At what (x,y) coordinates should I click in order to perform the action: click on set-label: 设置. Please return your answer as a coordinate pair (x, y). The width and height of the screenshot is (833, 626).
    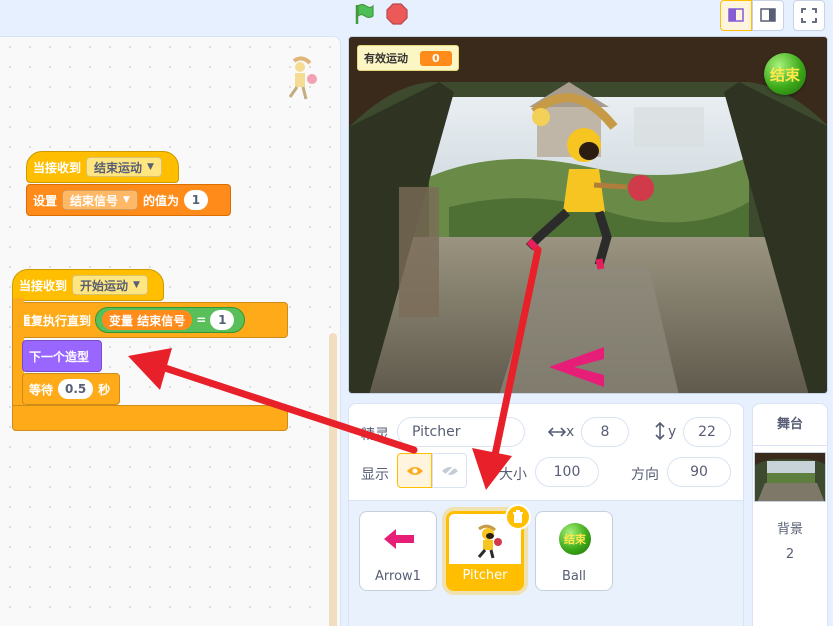
    Looking at the image, I should click on (45, 200).